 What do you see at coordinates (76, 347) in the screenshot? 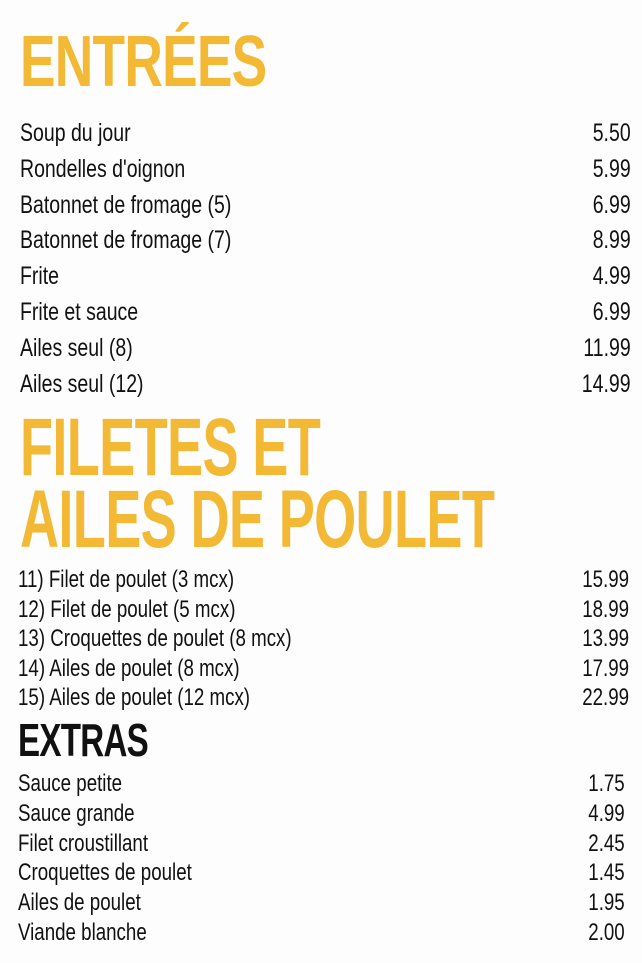
I see `menu-item-name: Ailes seul (8)` at bounding box center [76, 347].